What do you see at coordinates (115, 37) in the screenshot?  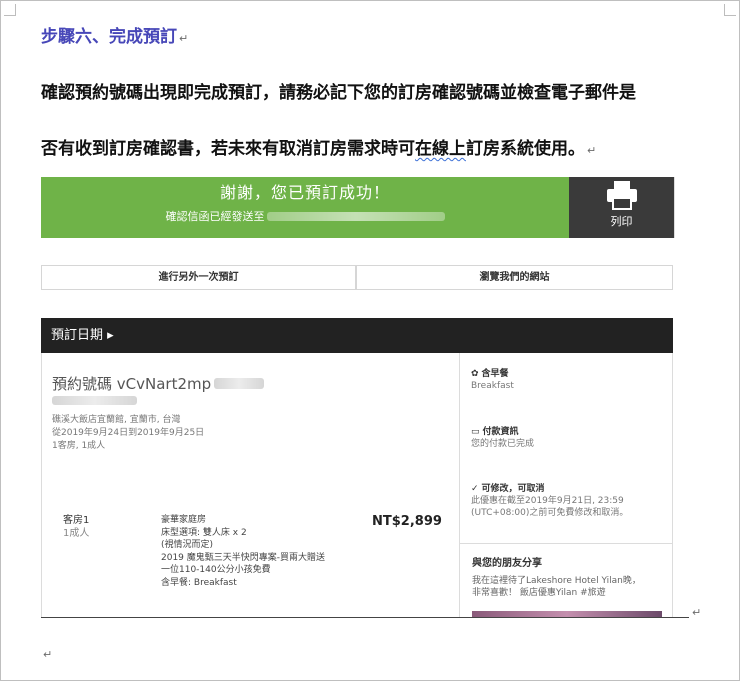 I see `step-heading: 步驟六、完成預訂 ↵` at bounding box center [115, 37].